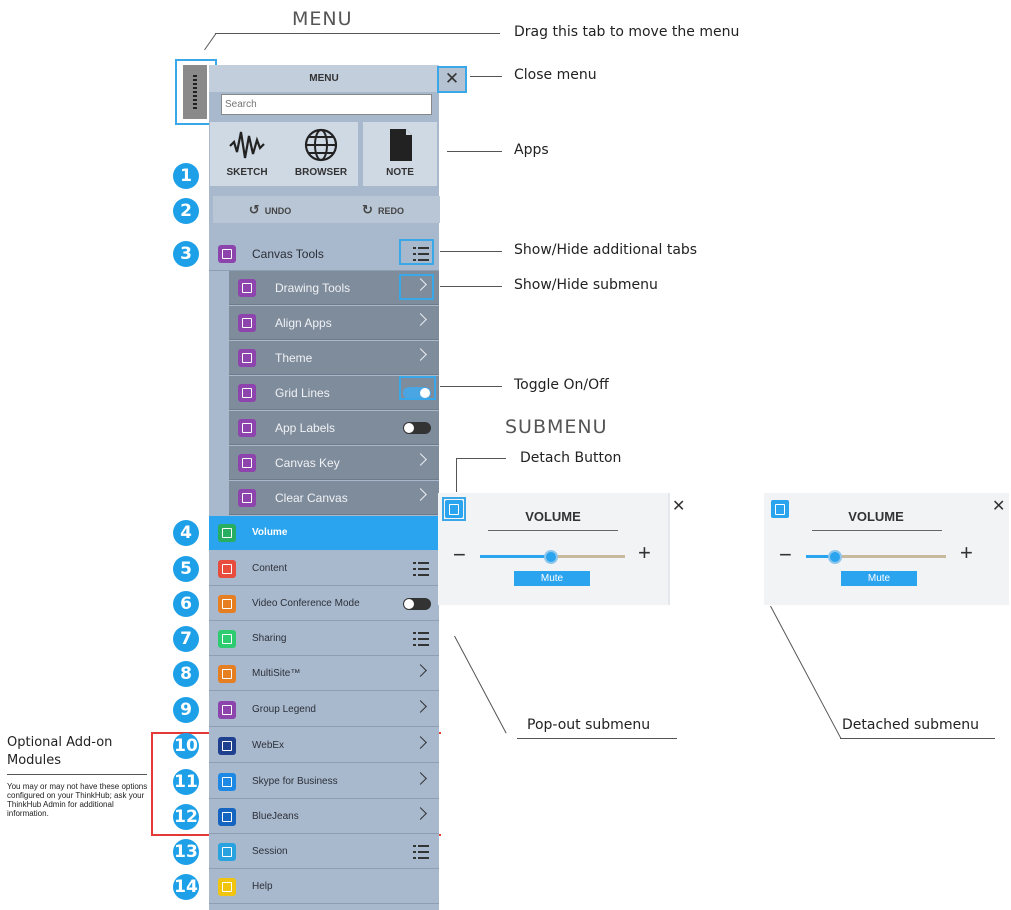  Describe the element at coordinates (186, 569) in the screenshot. I see `number-badge: 5` at that location.